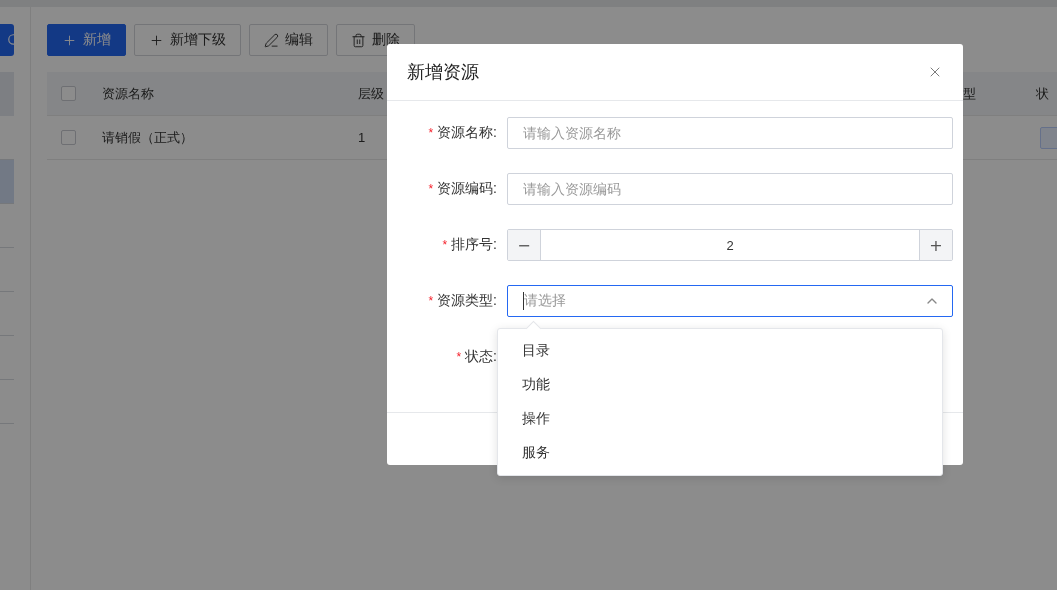 Image resolution: width=1057 pixels, height=590 pixels. What do you see at coordinates (467, 301) in the screenshot?
I see `field-label: 资源类型:` at bounding box center [467, 301].